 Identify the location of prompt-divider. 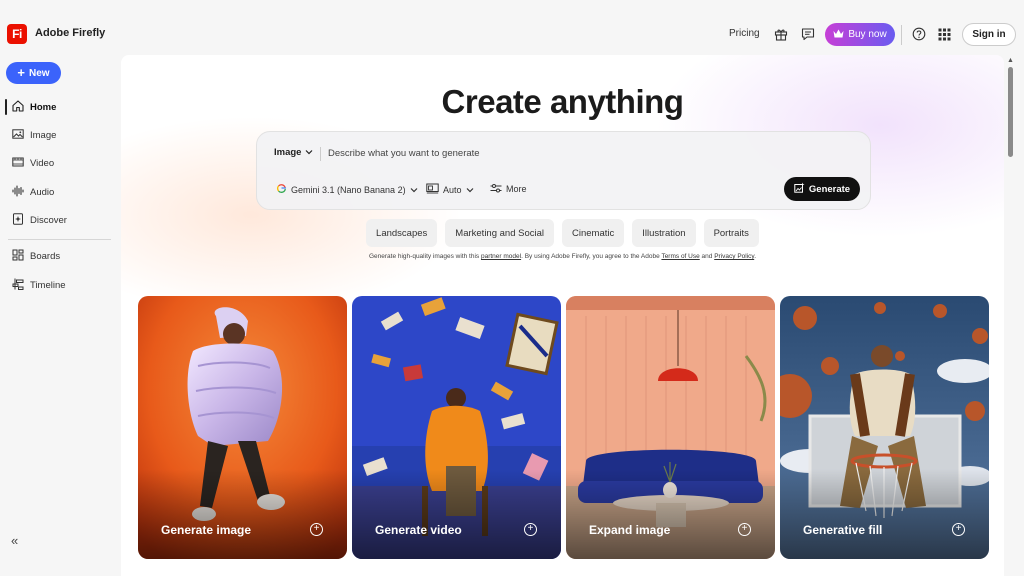
(320, 154).